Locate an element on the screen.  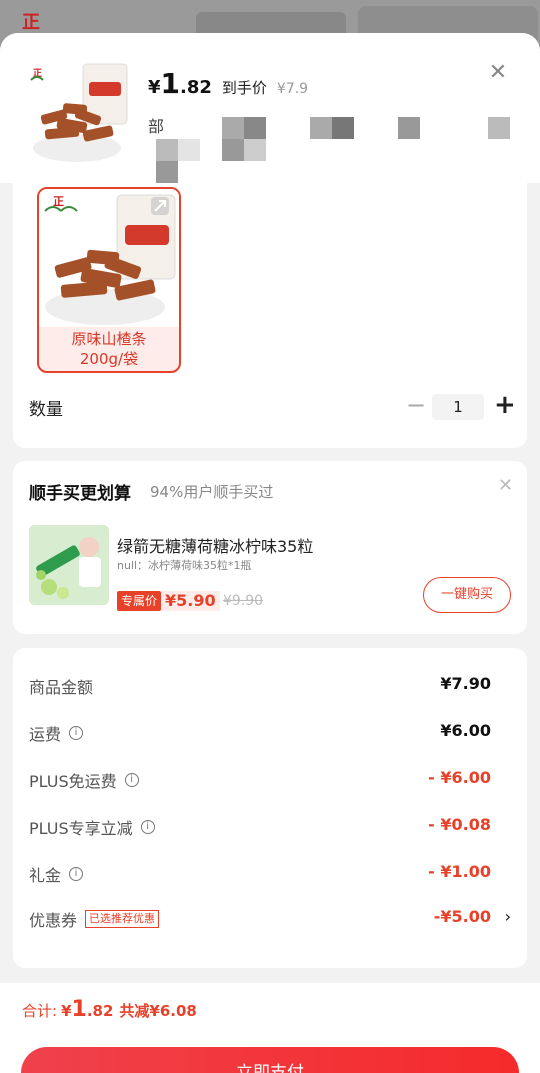
addon-image is located at coordinates (69, 565).